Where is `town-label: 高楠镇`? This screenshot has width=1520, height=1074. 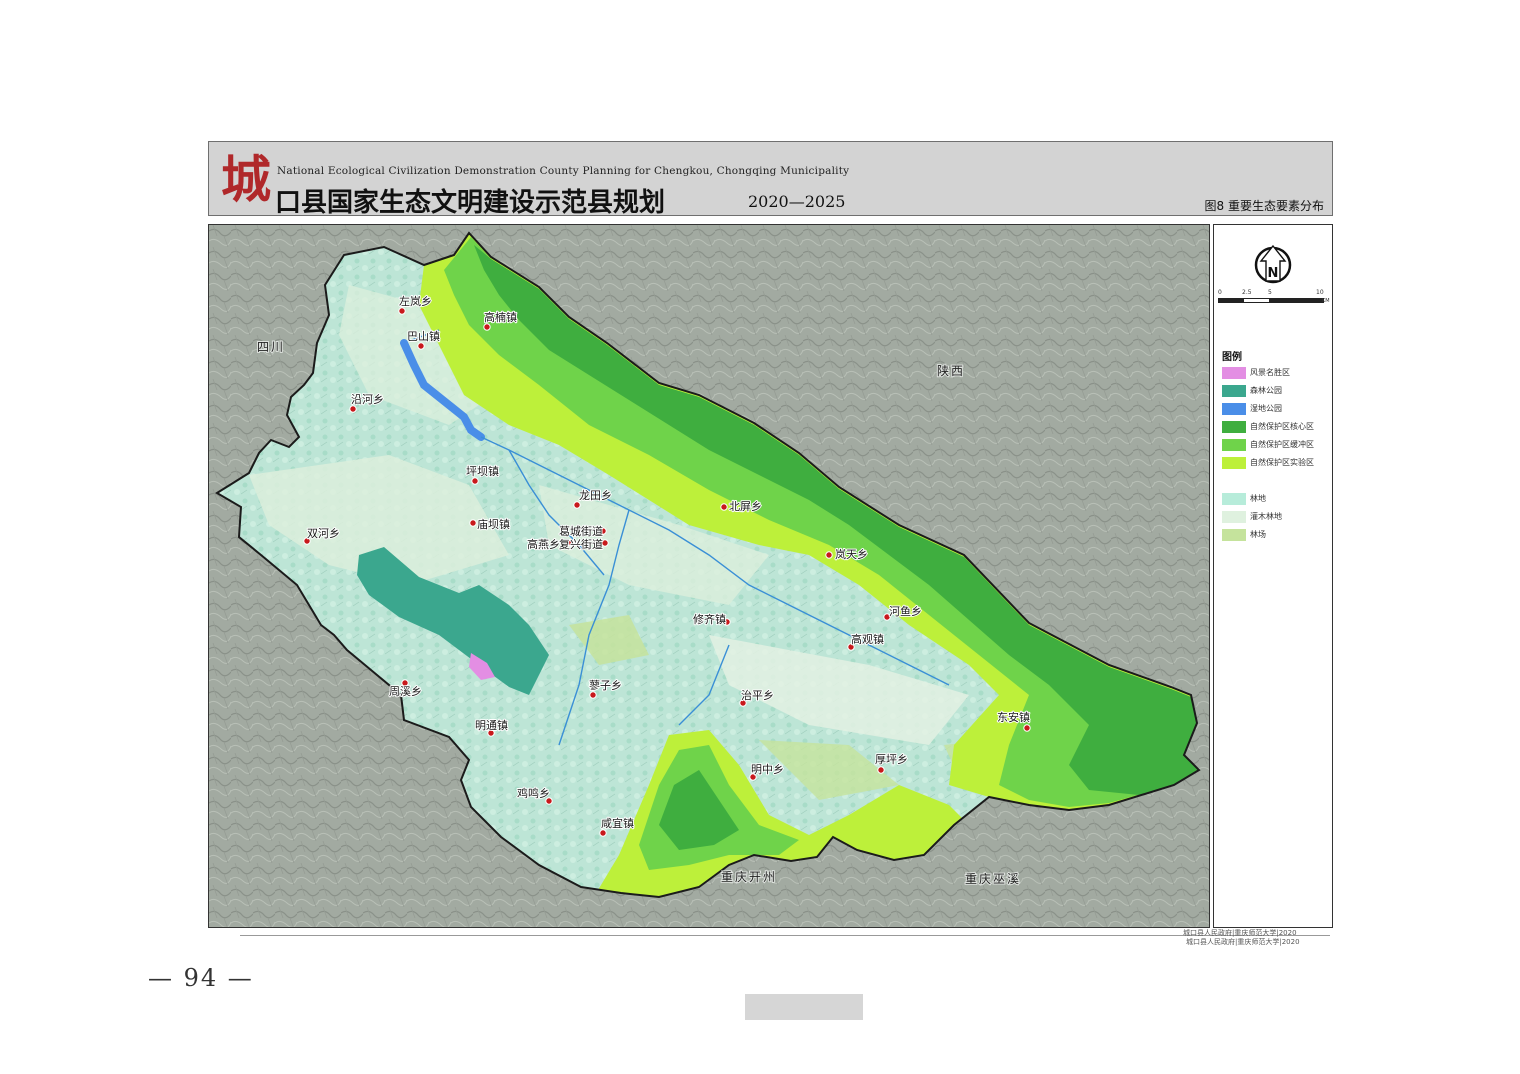 town-label: 高楠镇 is located at coordinates (500, 317).